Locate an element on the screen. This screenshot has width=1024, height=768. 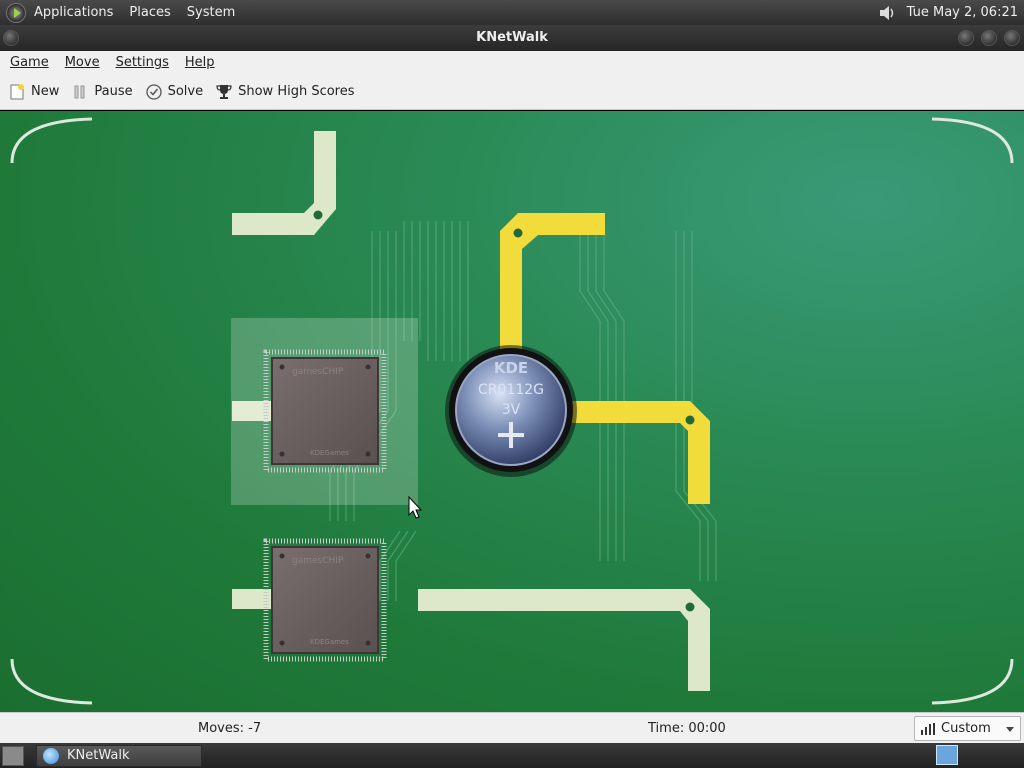
bottom-taskbar: KNetWalk is located at coordinates (512, 755).